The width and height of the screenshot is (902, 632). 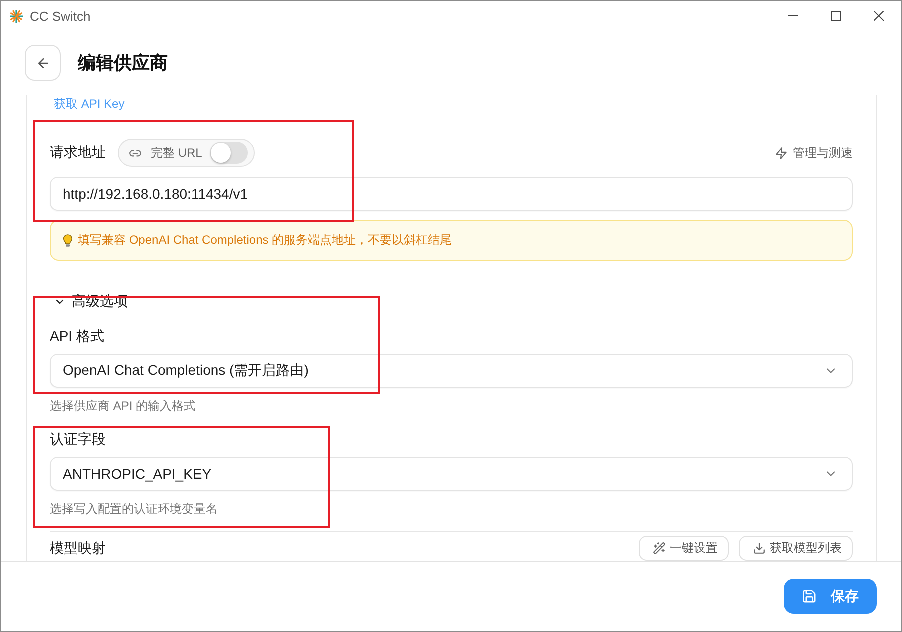 I want to click on maximize-icon, so click(x=836, y=16).